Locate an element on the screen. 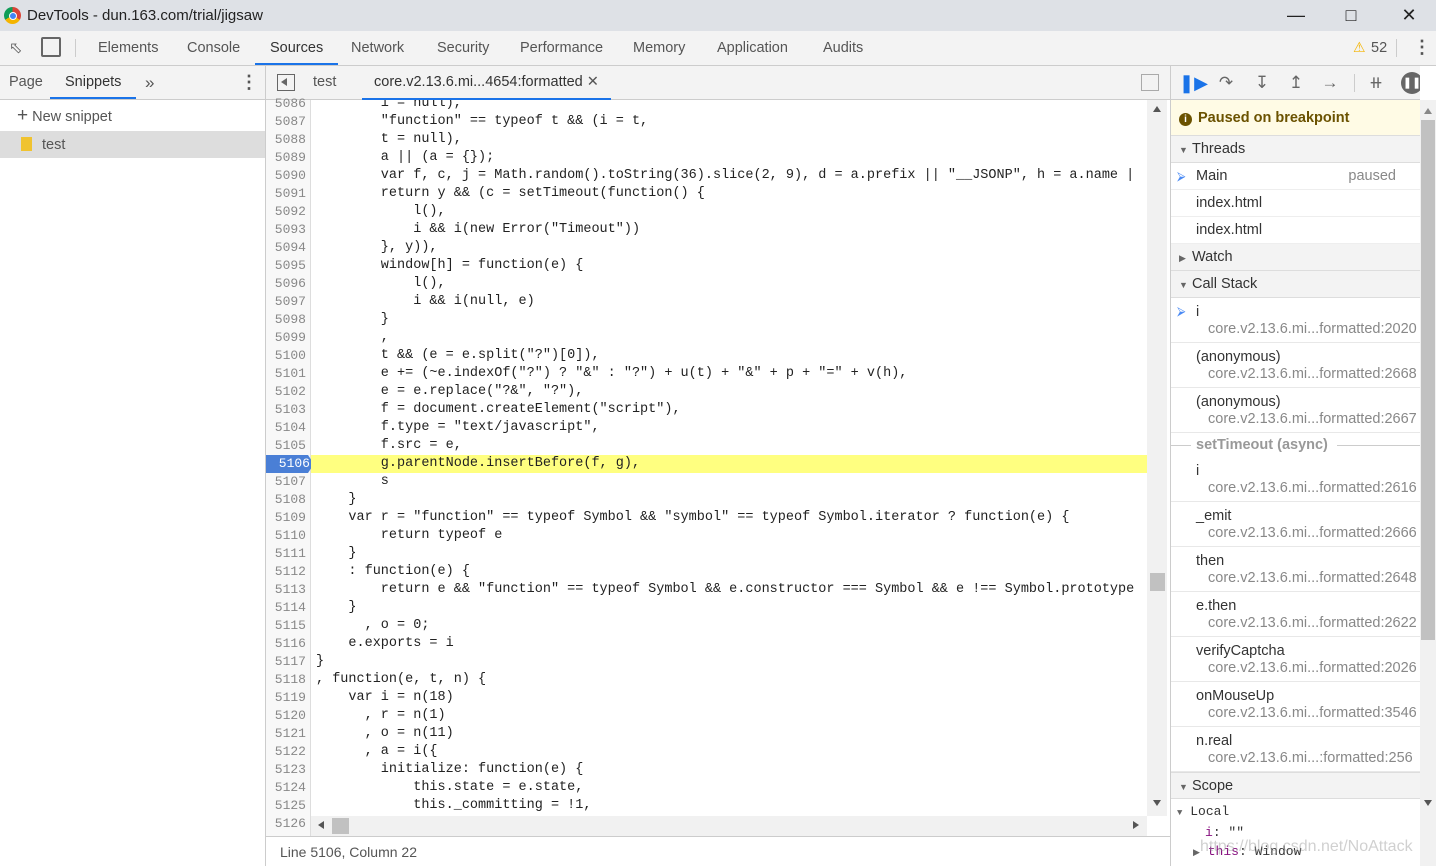 This screenshot has width=1436, height=867. tab-elements: Elements is located at coordinates (128, 48).